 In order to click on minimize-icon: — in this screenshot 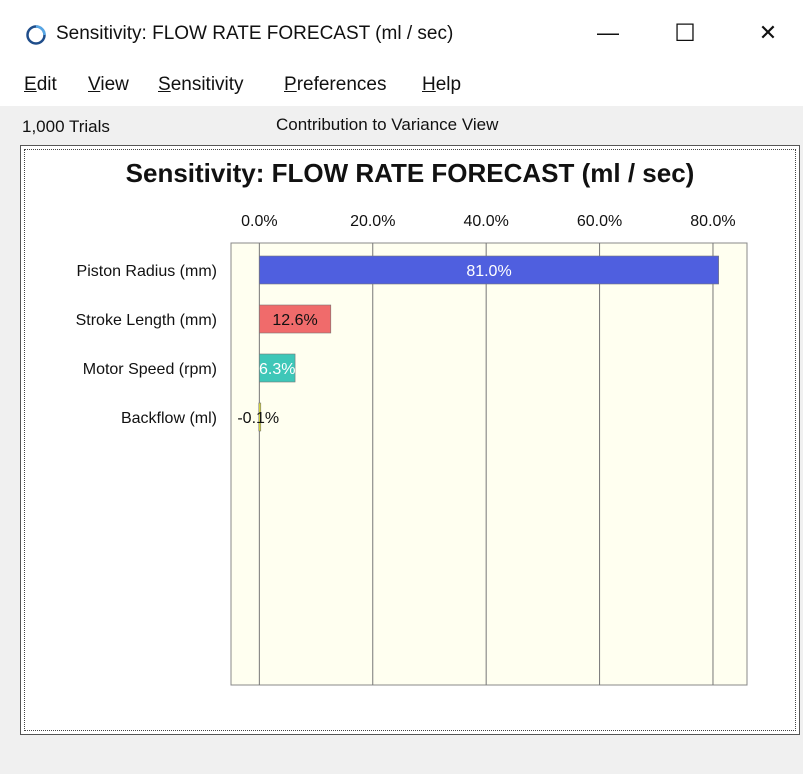, I will do `click(608, 32)`.